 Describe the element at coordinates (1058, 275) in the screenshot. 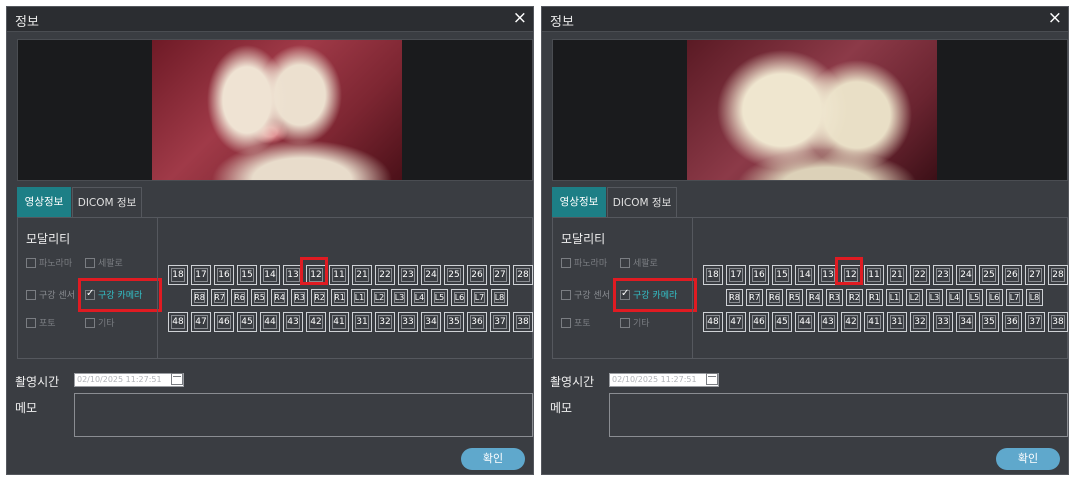

I see `tooth-button-28: 28` at that location.